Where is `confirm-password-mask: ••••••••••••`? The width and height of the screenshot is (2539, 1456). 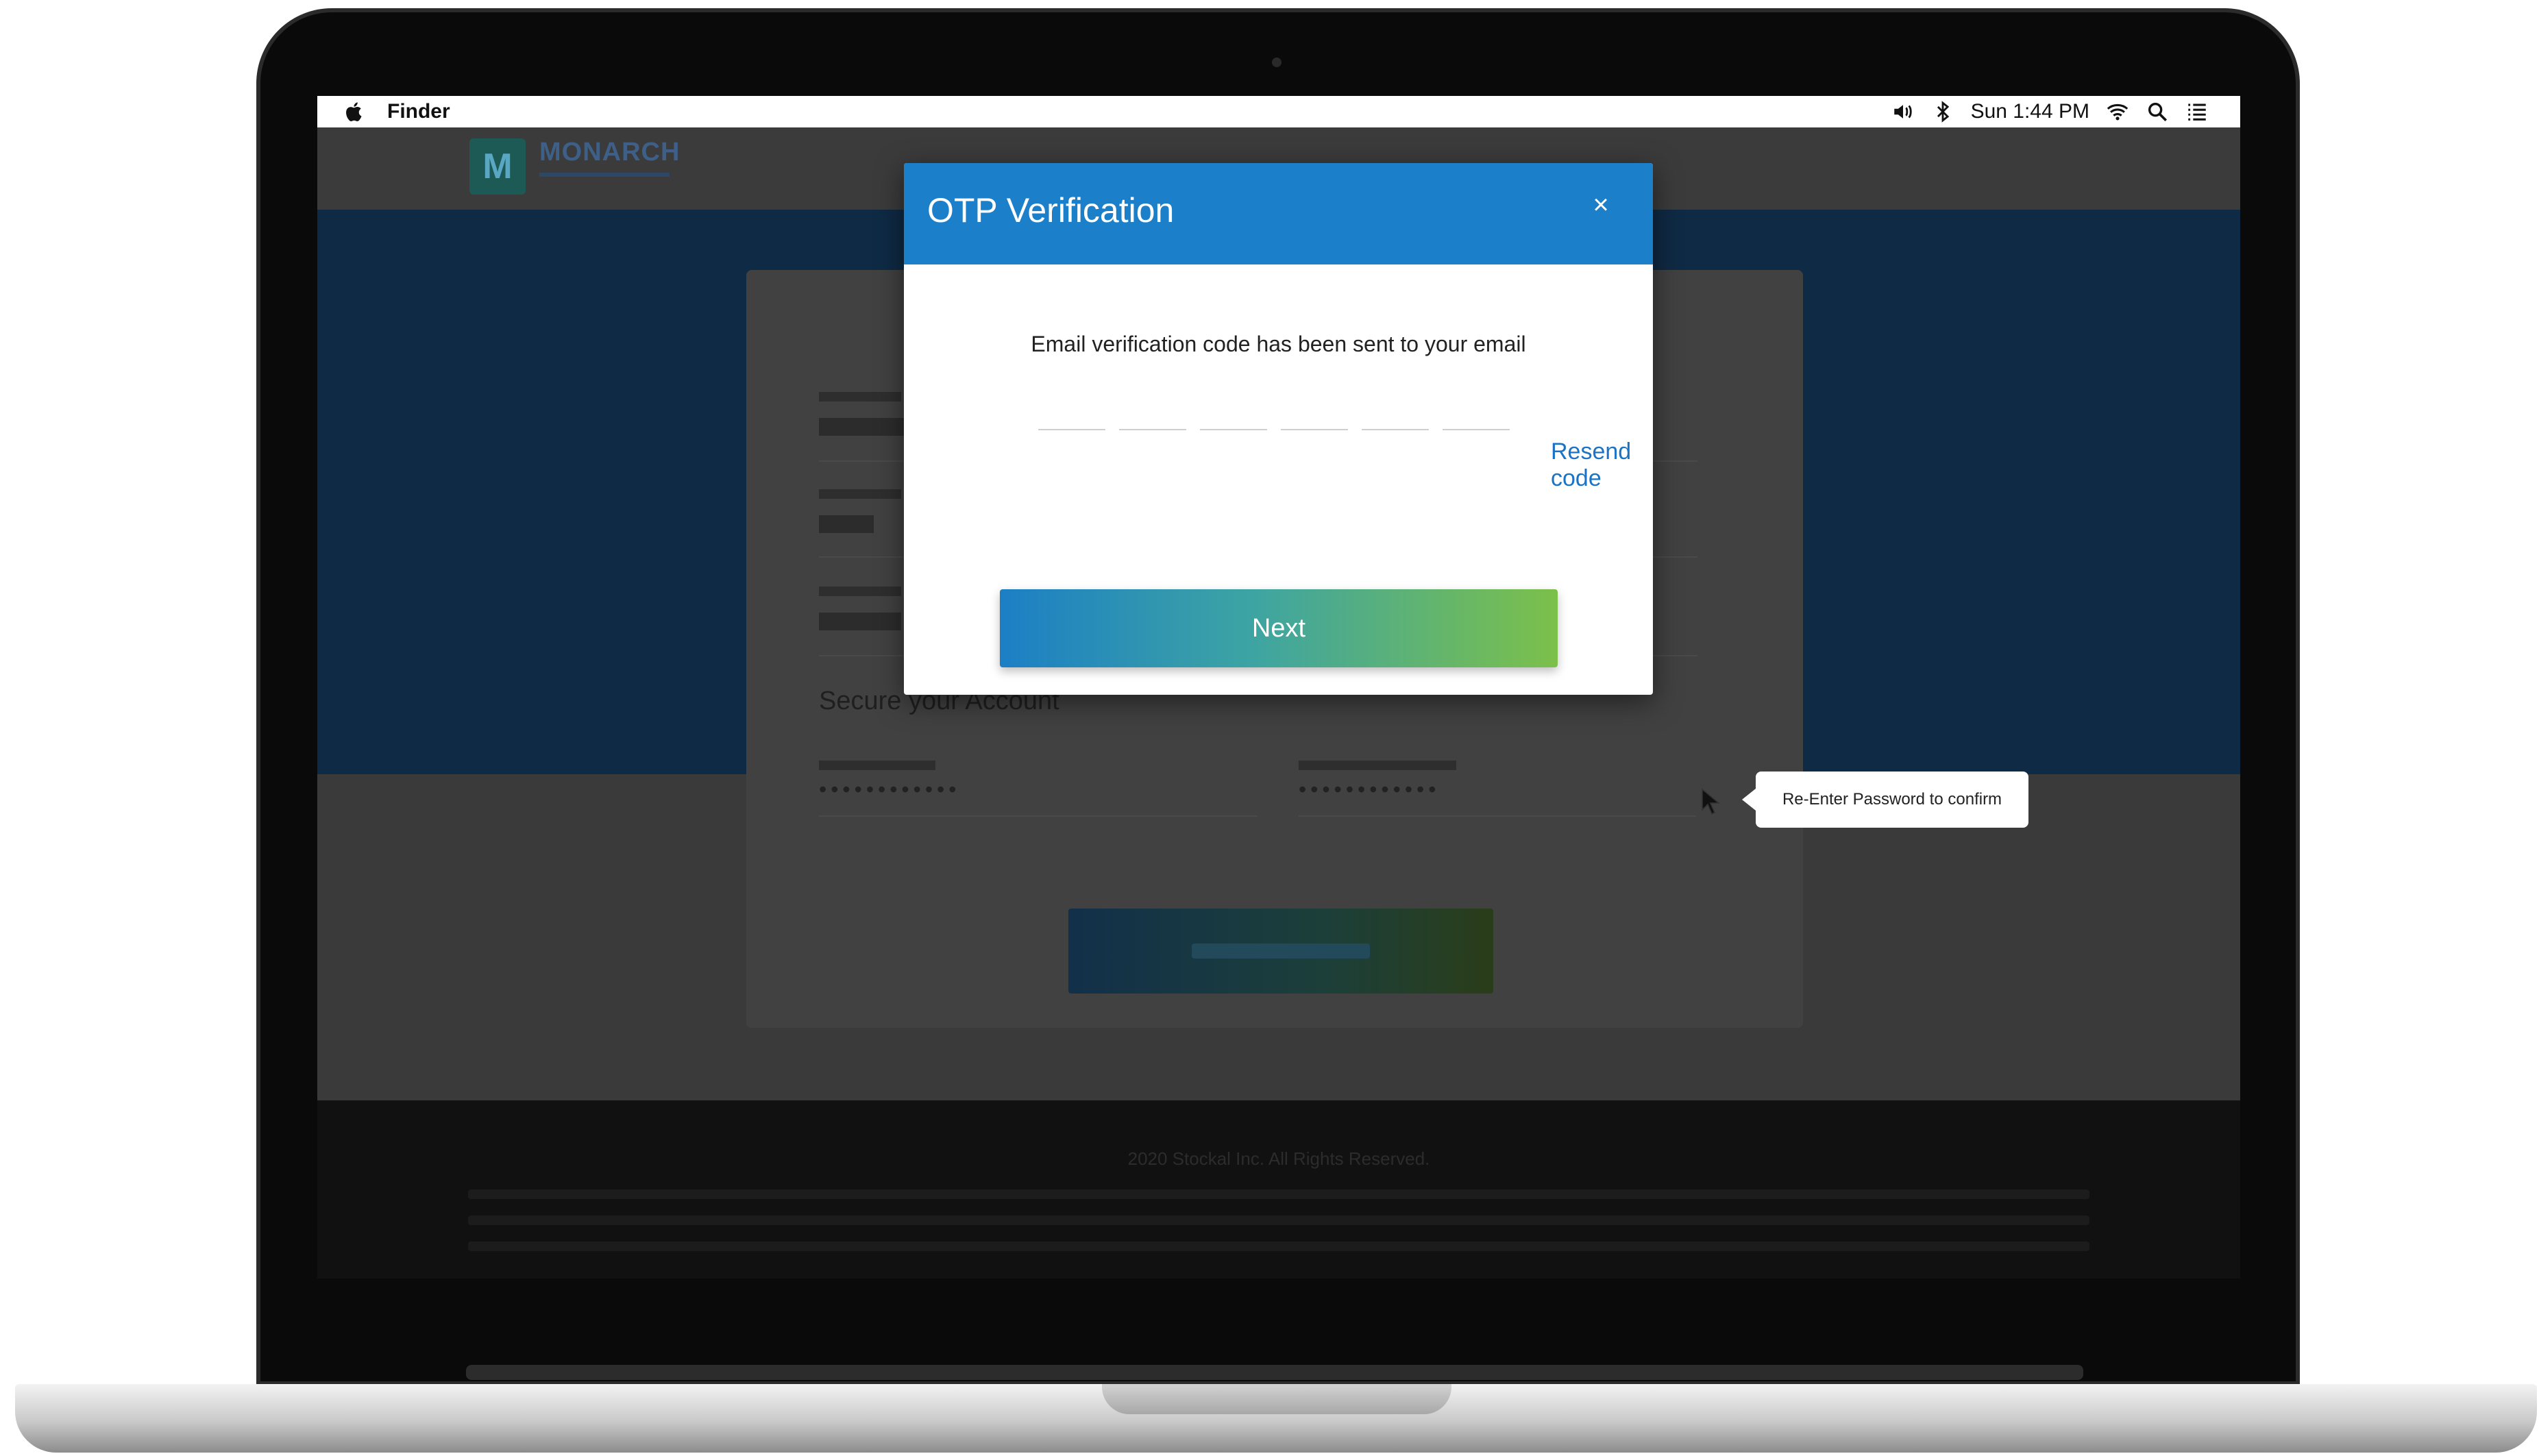
confirm-password-mask: •••••••••••• is located at coordinates (1369, 789).